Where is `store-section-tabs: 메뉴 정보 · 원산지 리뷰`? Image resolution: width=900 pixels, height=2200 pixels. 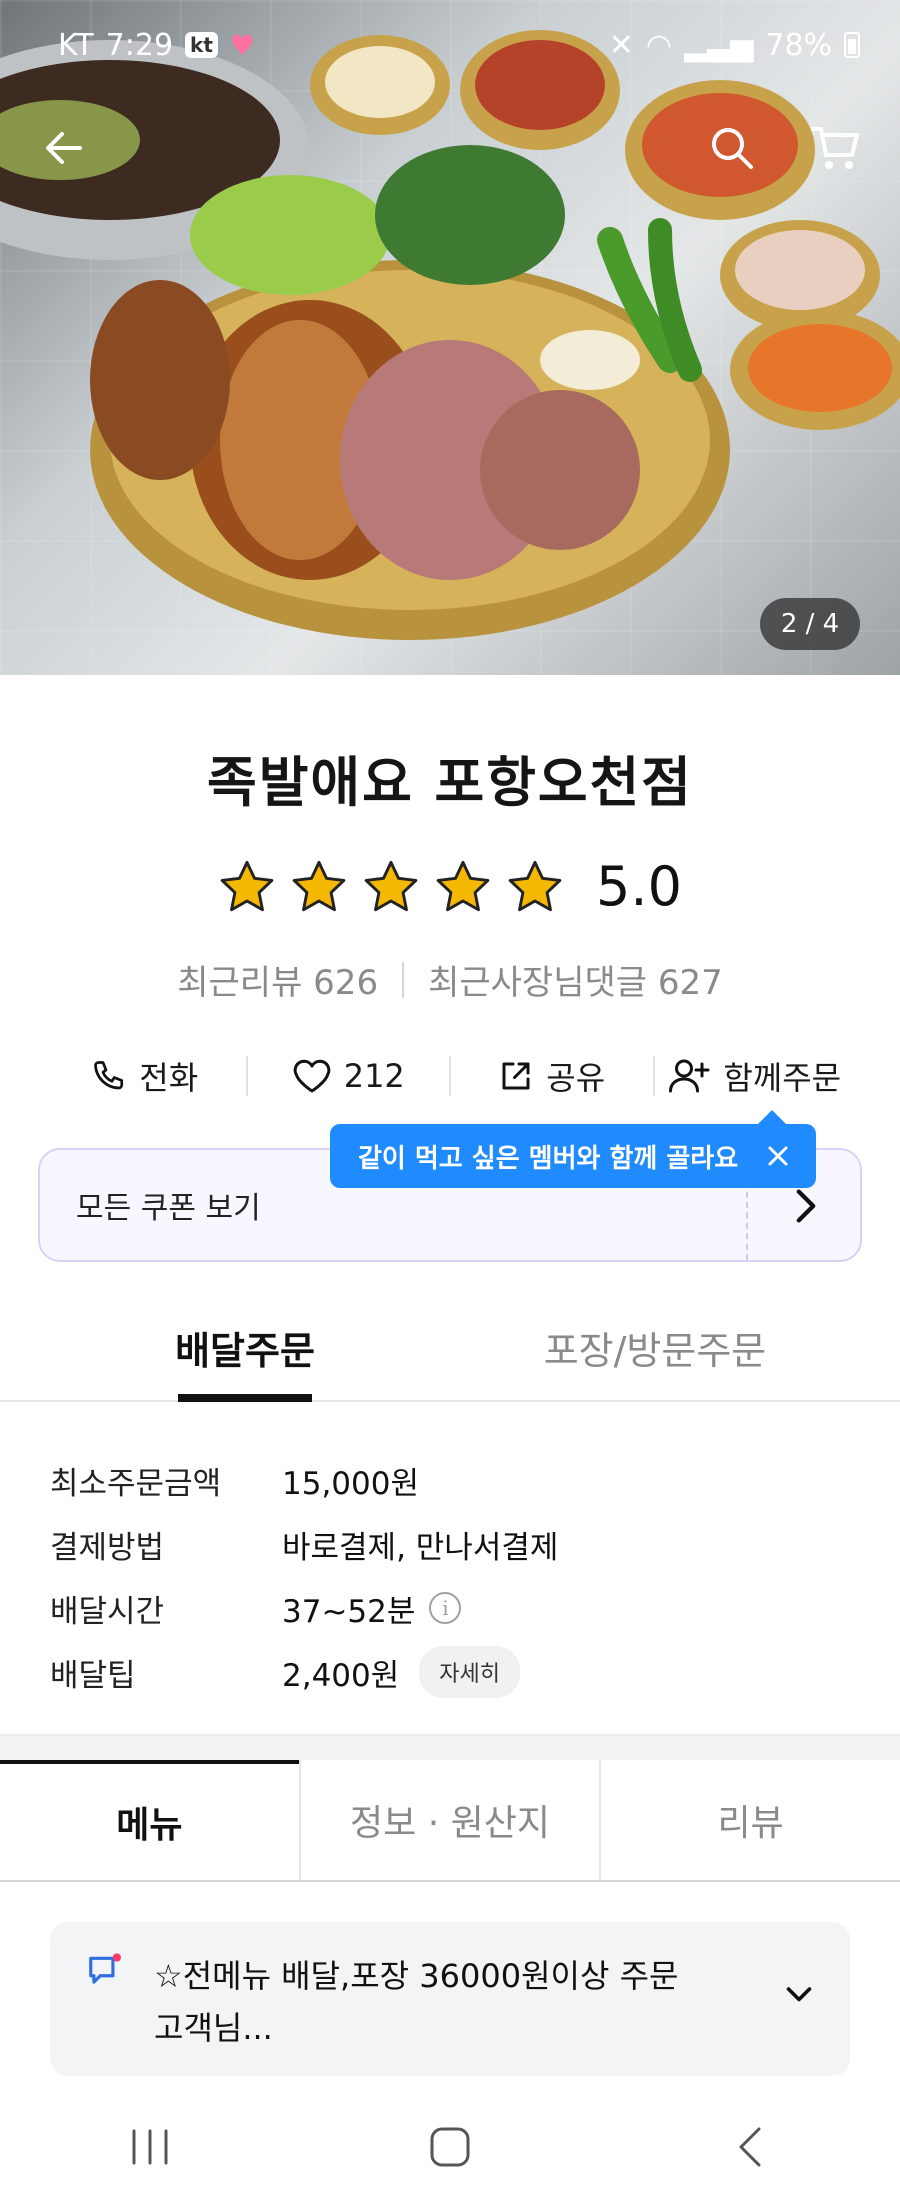 store-section-tabs: 메뉴 정보 · 원산지 리뷰 is located at coordinates (450, 1821).